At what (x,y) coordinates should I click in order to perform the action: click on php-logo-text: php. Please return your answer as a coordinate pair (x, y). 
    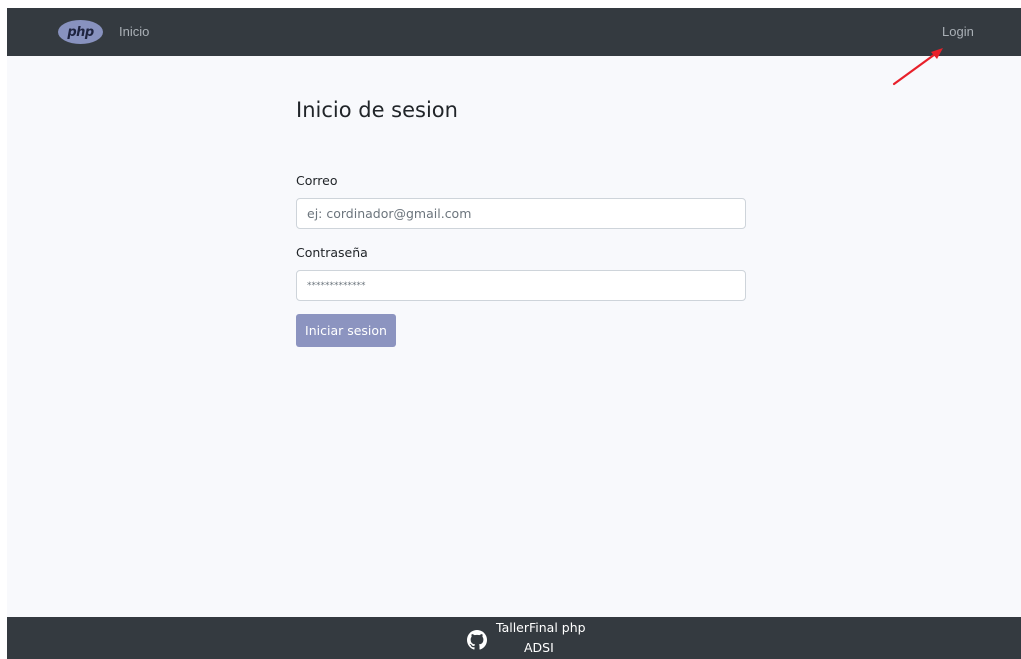
    Looking at the image, I should click on (80, 32).